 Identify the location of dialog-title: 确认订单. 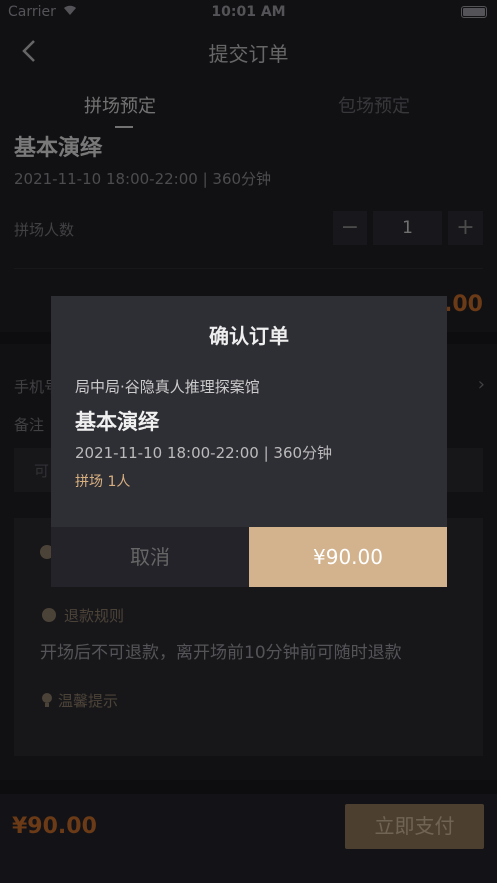
(249, 336).